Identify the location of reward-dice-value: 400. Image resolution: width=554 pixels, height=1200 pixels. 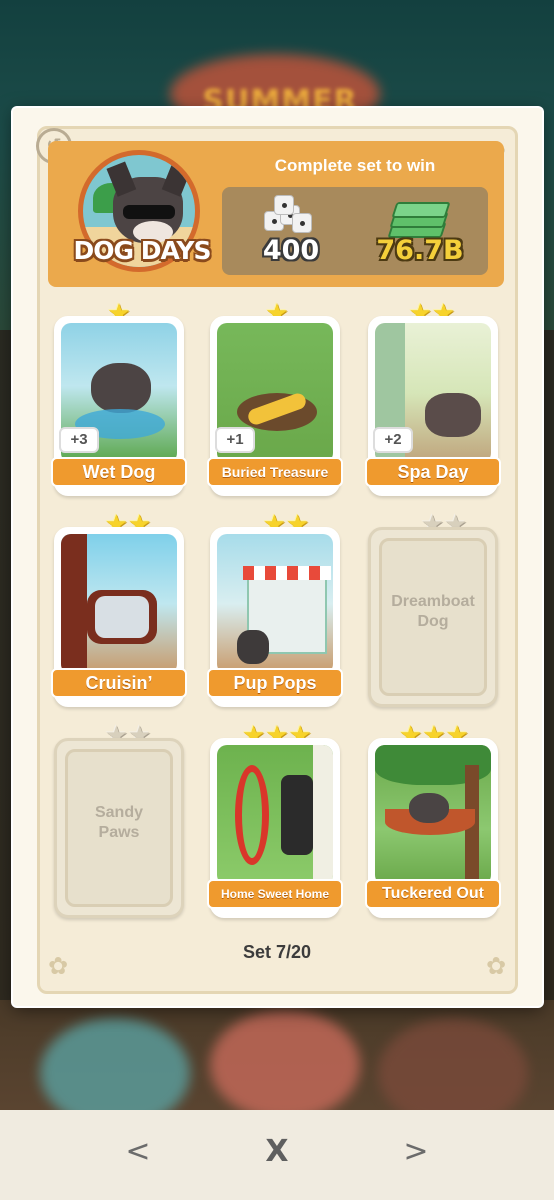
(291, 250).